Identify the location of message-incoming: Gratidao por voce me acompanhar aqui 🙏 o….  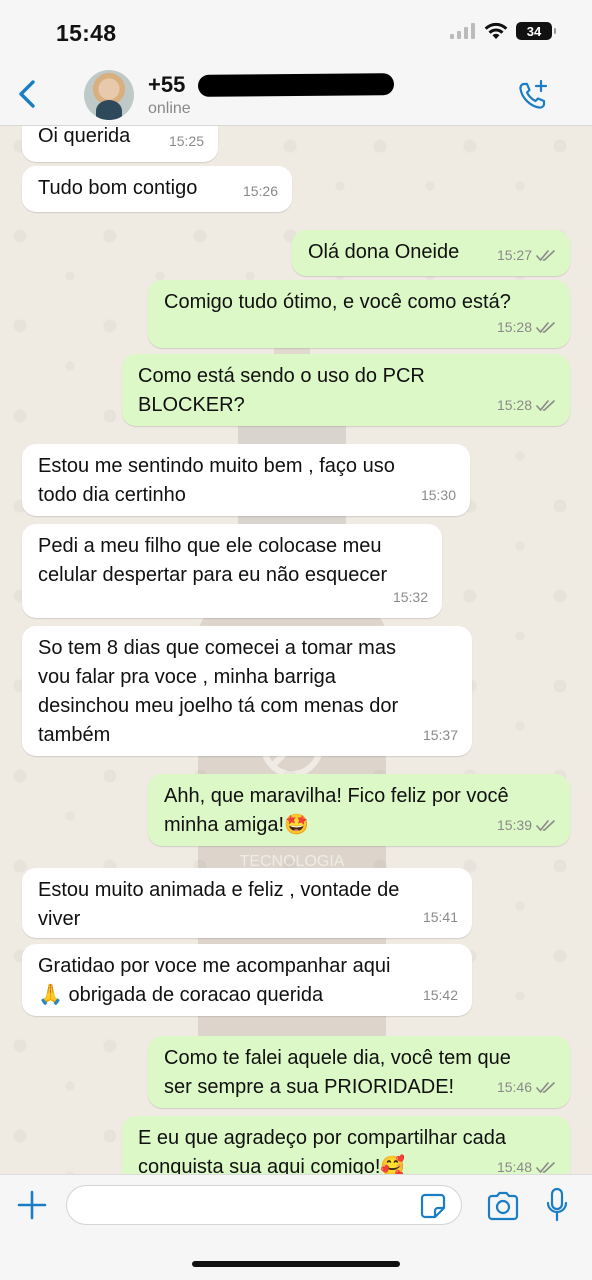
(247, 980).